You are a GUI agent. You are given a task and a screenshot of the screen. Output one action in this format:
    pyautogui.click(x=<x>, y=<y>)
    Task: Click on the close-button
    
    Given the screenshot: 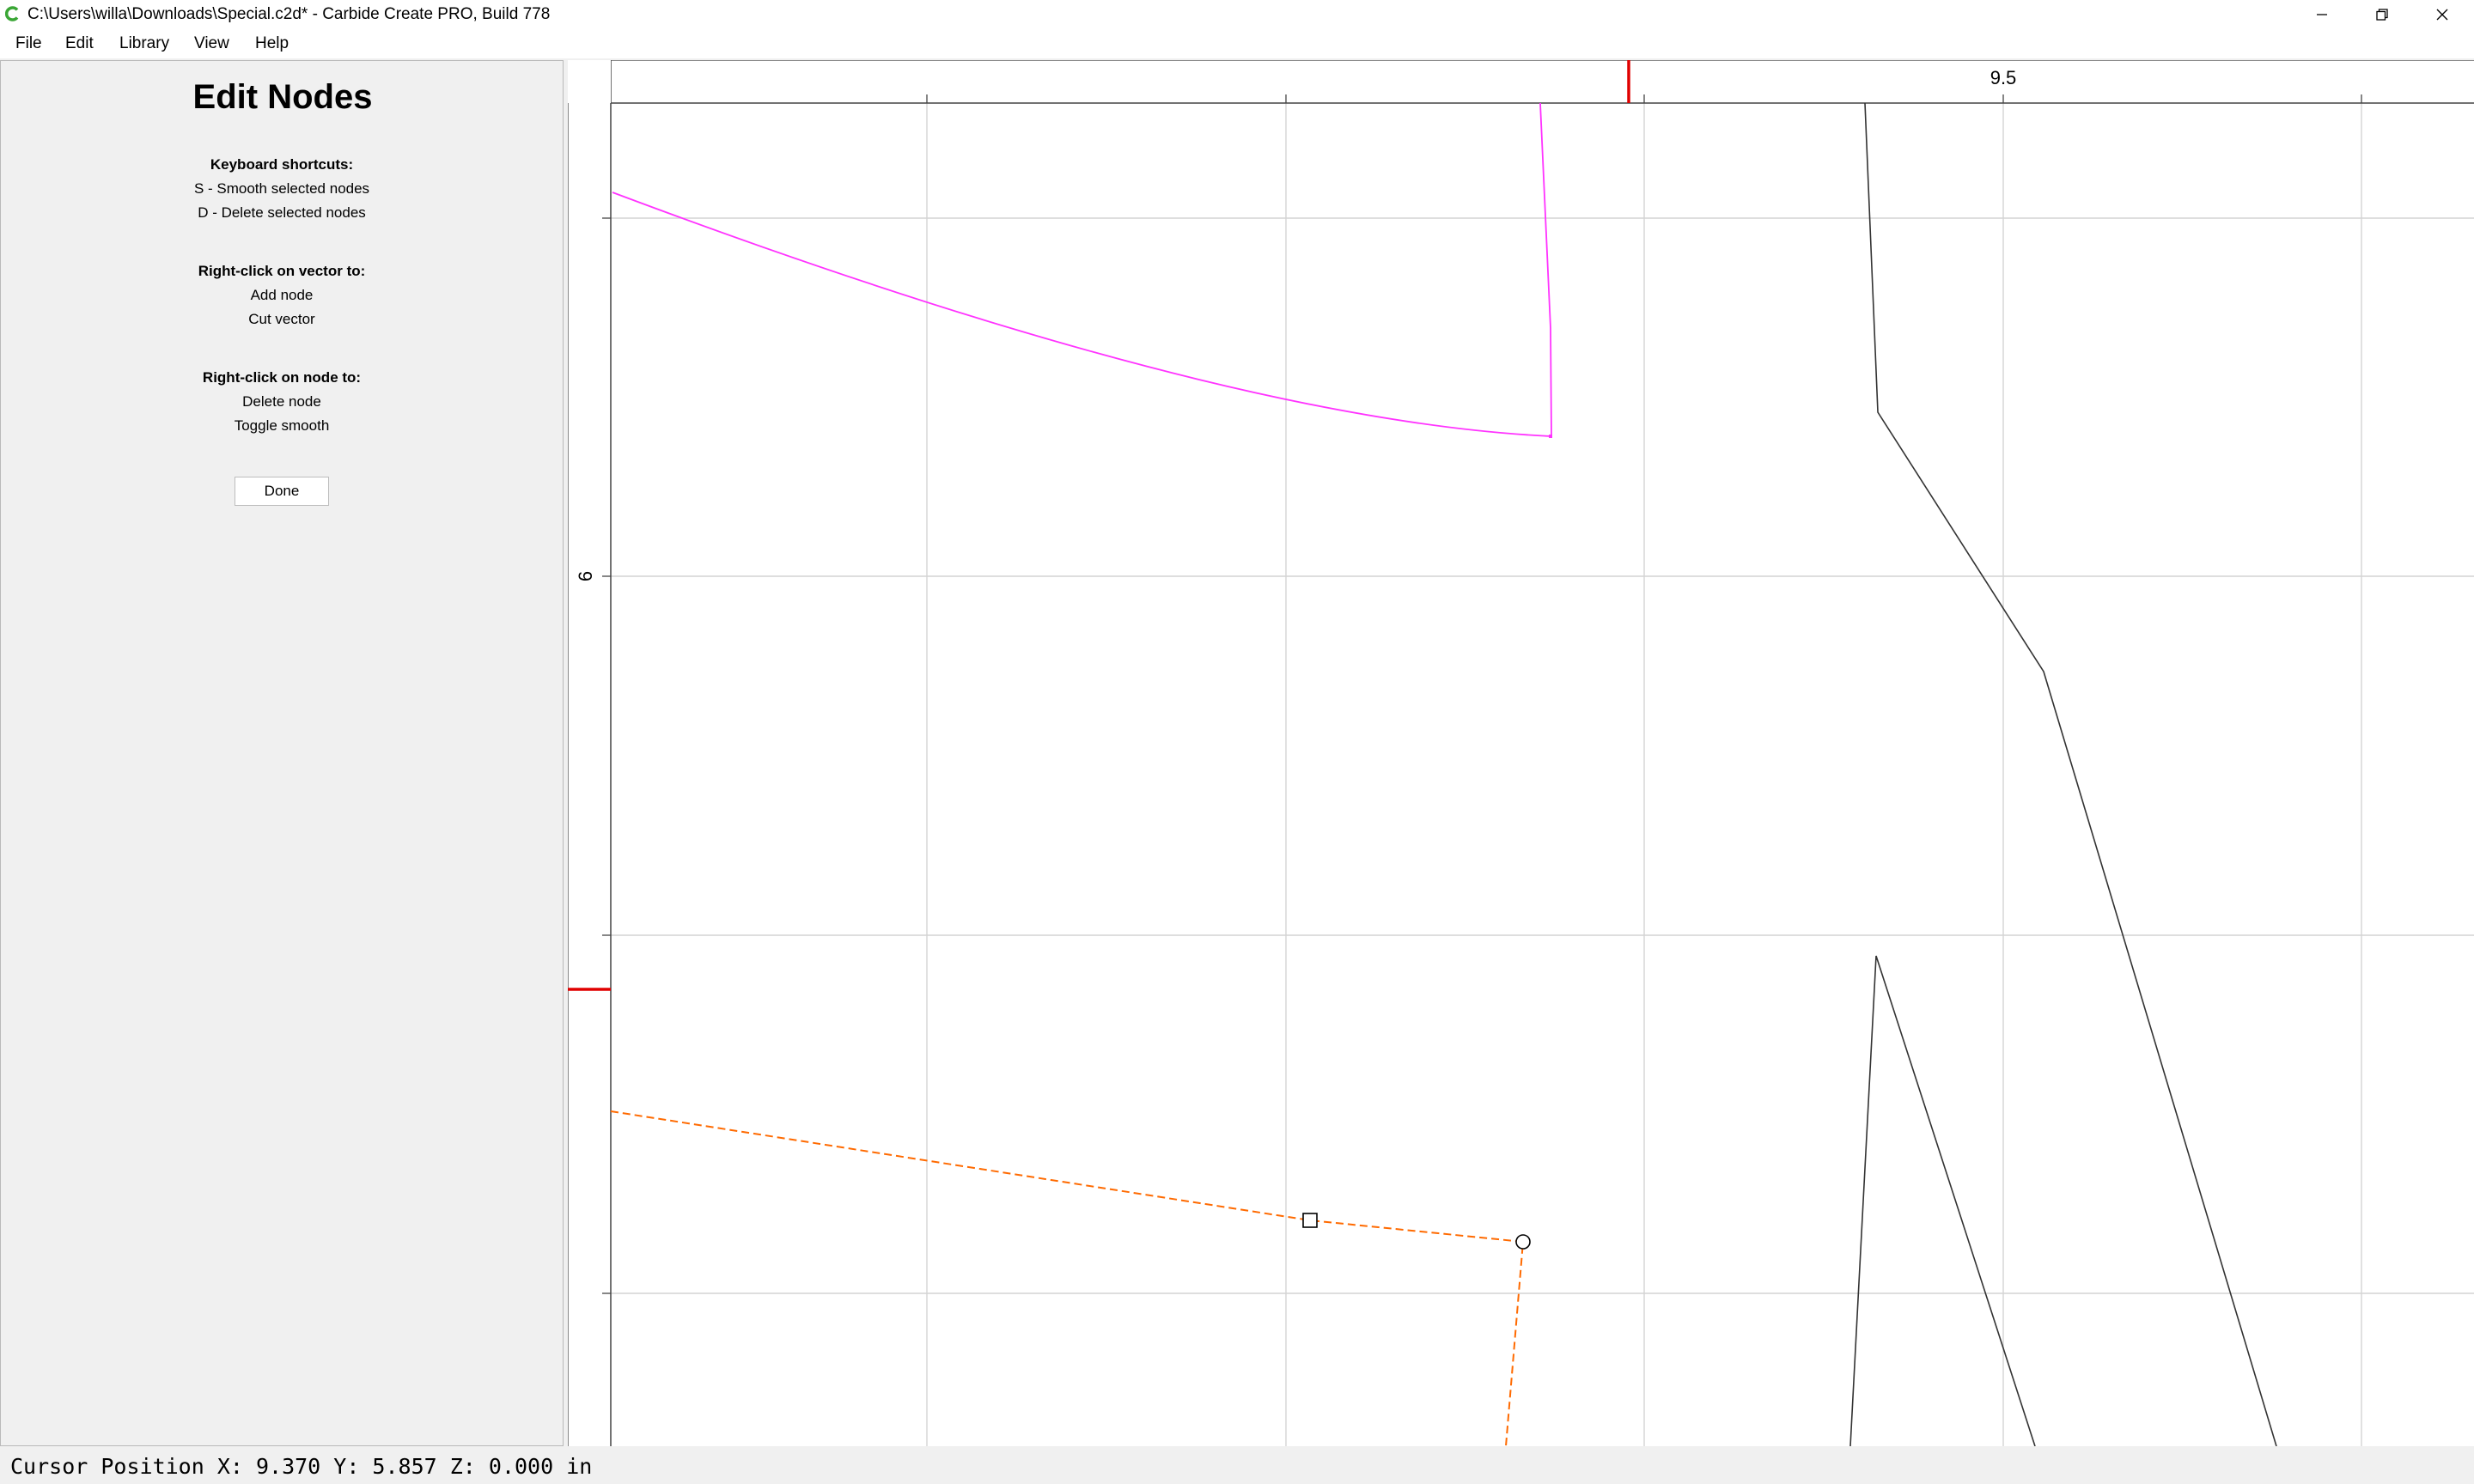 What is the action you would take?
    pyautogui.click(x=2442, y=15)
    